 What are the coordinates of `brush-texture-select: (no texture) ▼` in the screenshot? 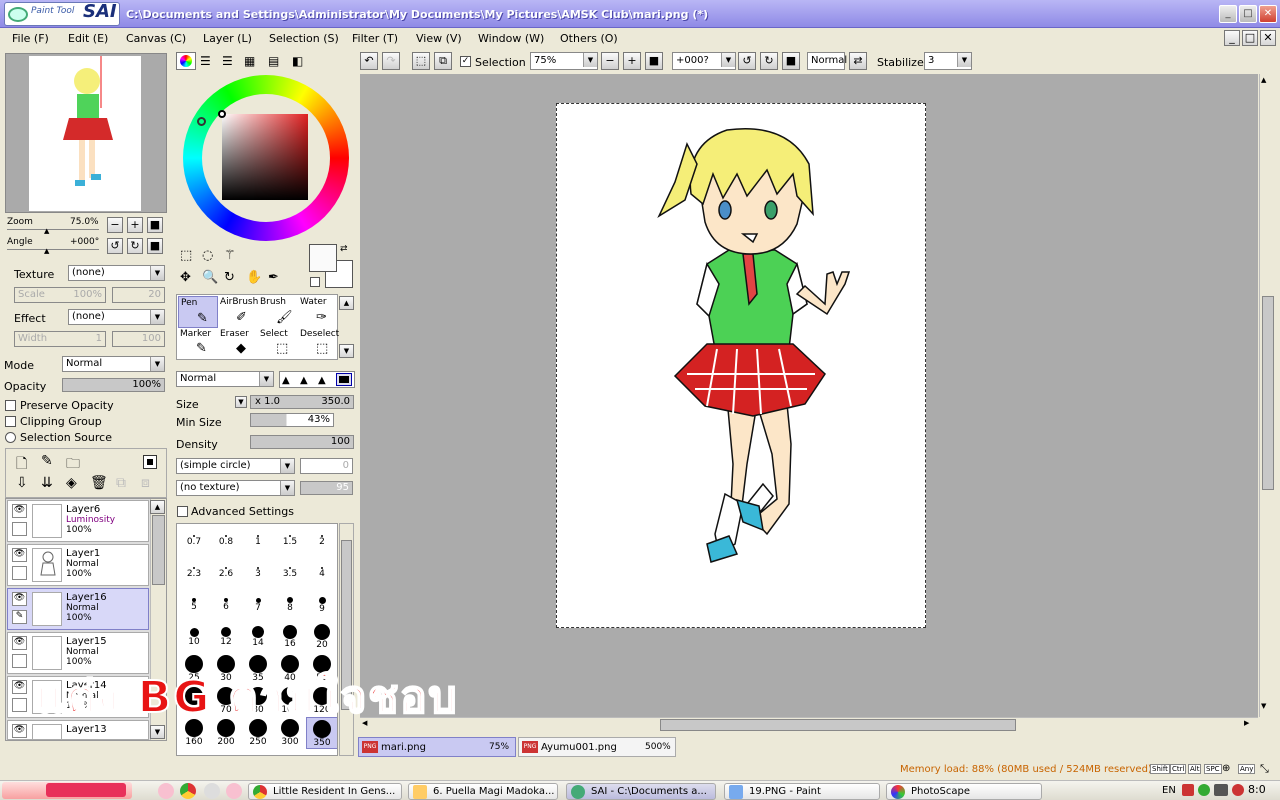 It's located at (235, 488).